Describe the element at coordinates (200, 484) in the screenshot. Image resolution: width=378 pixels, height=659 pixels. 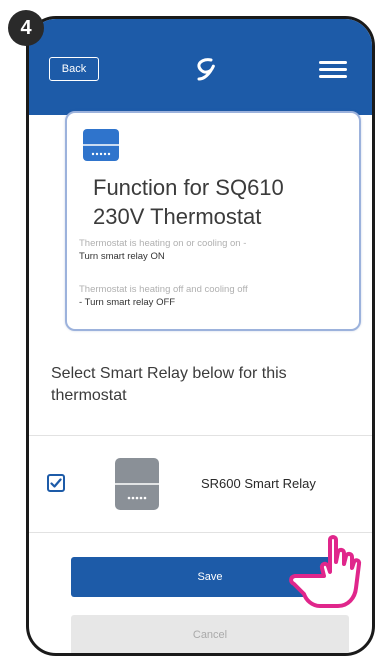
I see `list-item: SR600 Smart Relay` at that location.